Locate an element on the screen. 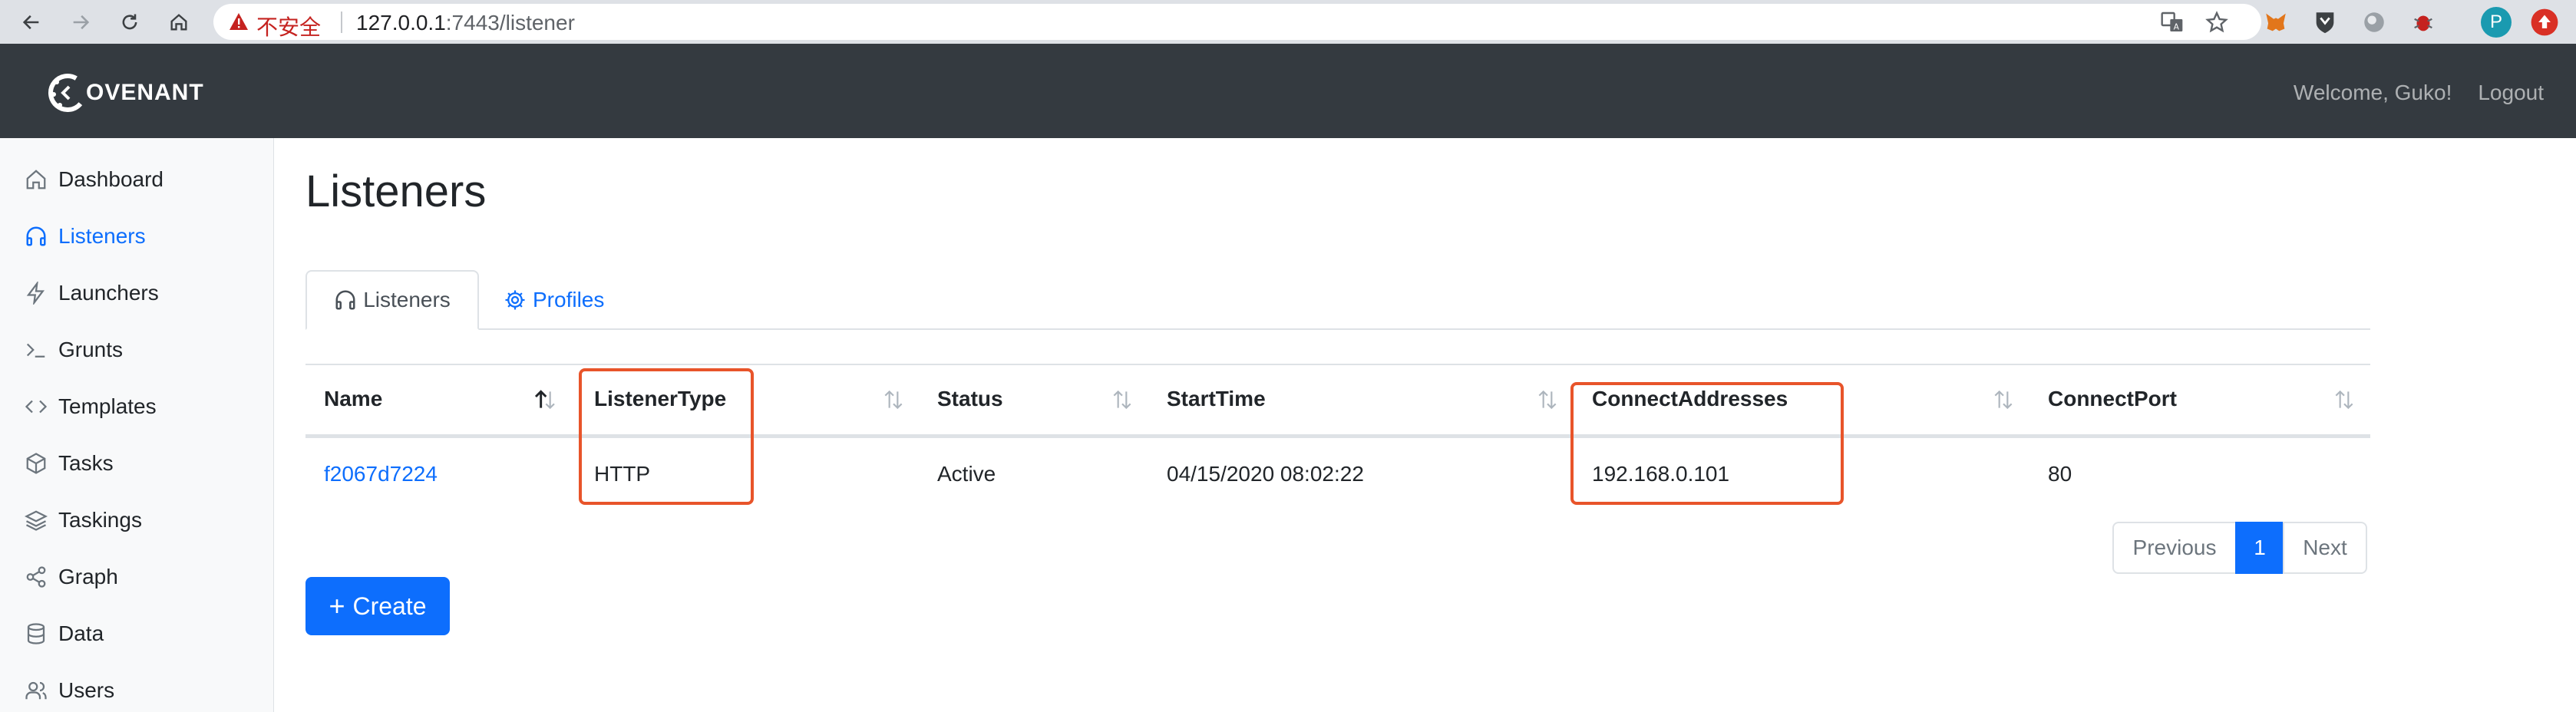 The height and width of the screenshot is (712, 2576). box-icon is located at coordinates (36, 463).